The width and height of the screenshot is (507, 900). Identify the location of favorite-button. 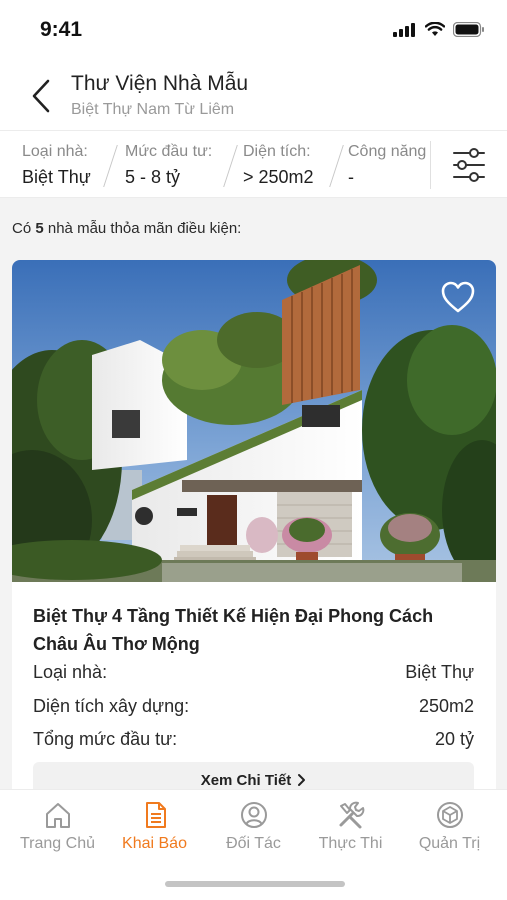
(458, 297).